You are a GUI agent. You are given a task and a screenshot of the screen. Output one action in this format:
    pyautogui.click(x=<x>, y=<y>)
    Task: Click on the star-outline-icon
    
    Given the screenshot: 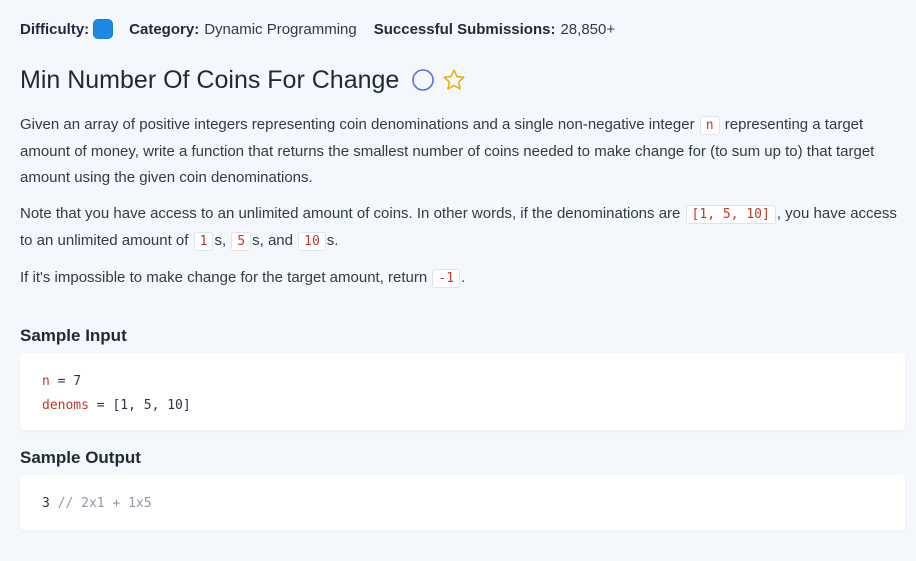 What is the action you would take?
    pyautogui.click(x=454, y=80)
    